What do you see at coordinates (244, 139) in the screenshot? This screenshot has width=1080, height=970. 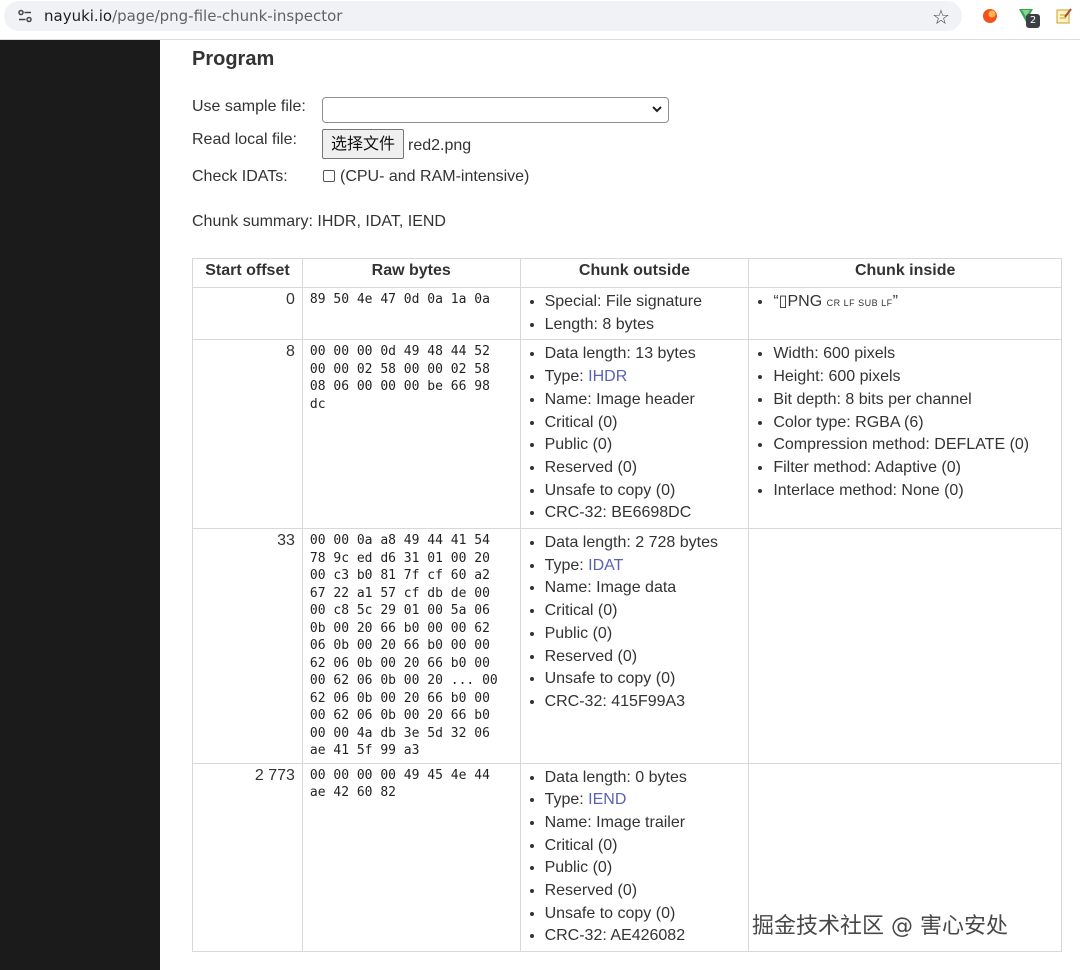 I see `local-file-label: Read local file:` at bounding box center [244, 139].